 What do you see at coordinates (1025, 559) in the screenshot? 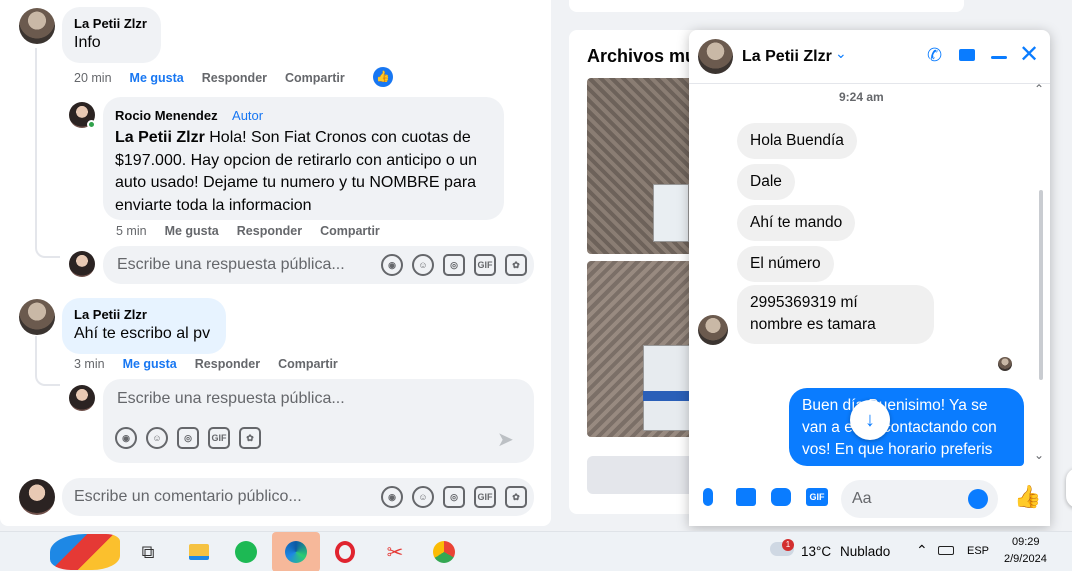
I see `clock-date: 2/9/2024` at bounding box center [1025, 559].